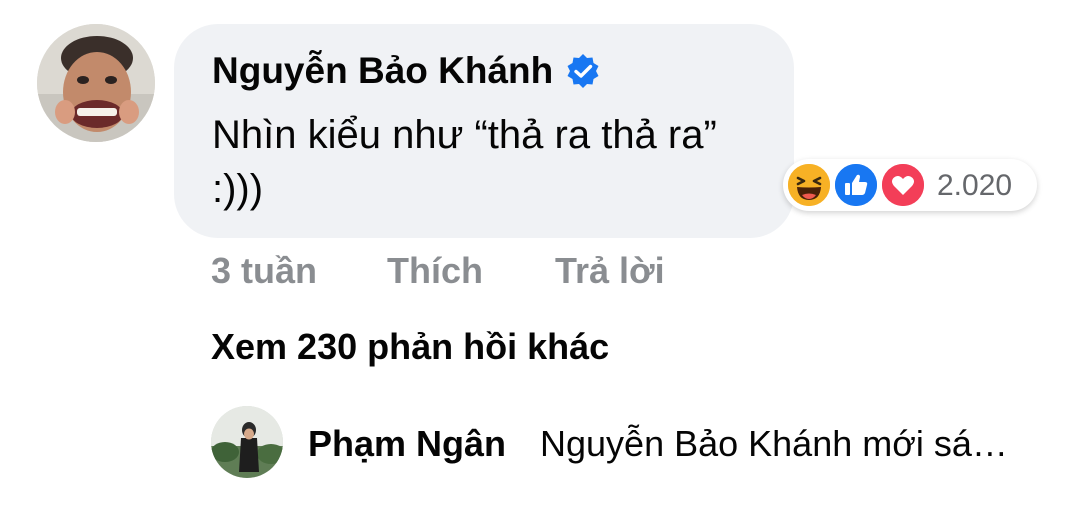  Describe the element at coordinates (610, 271) in the screenshot. I see `reply-button: Trả lời` at that location.